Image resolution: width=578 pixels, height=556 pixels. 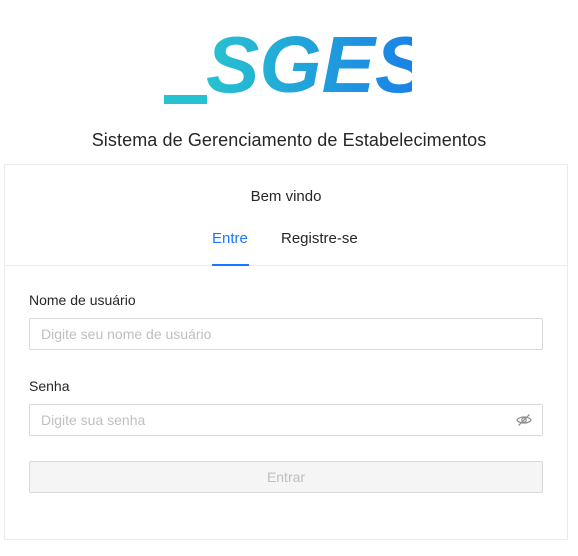 I want to click on auth-tabs: Entre Registre-se, so click(x=286, y=243).